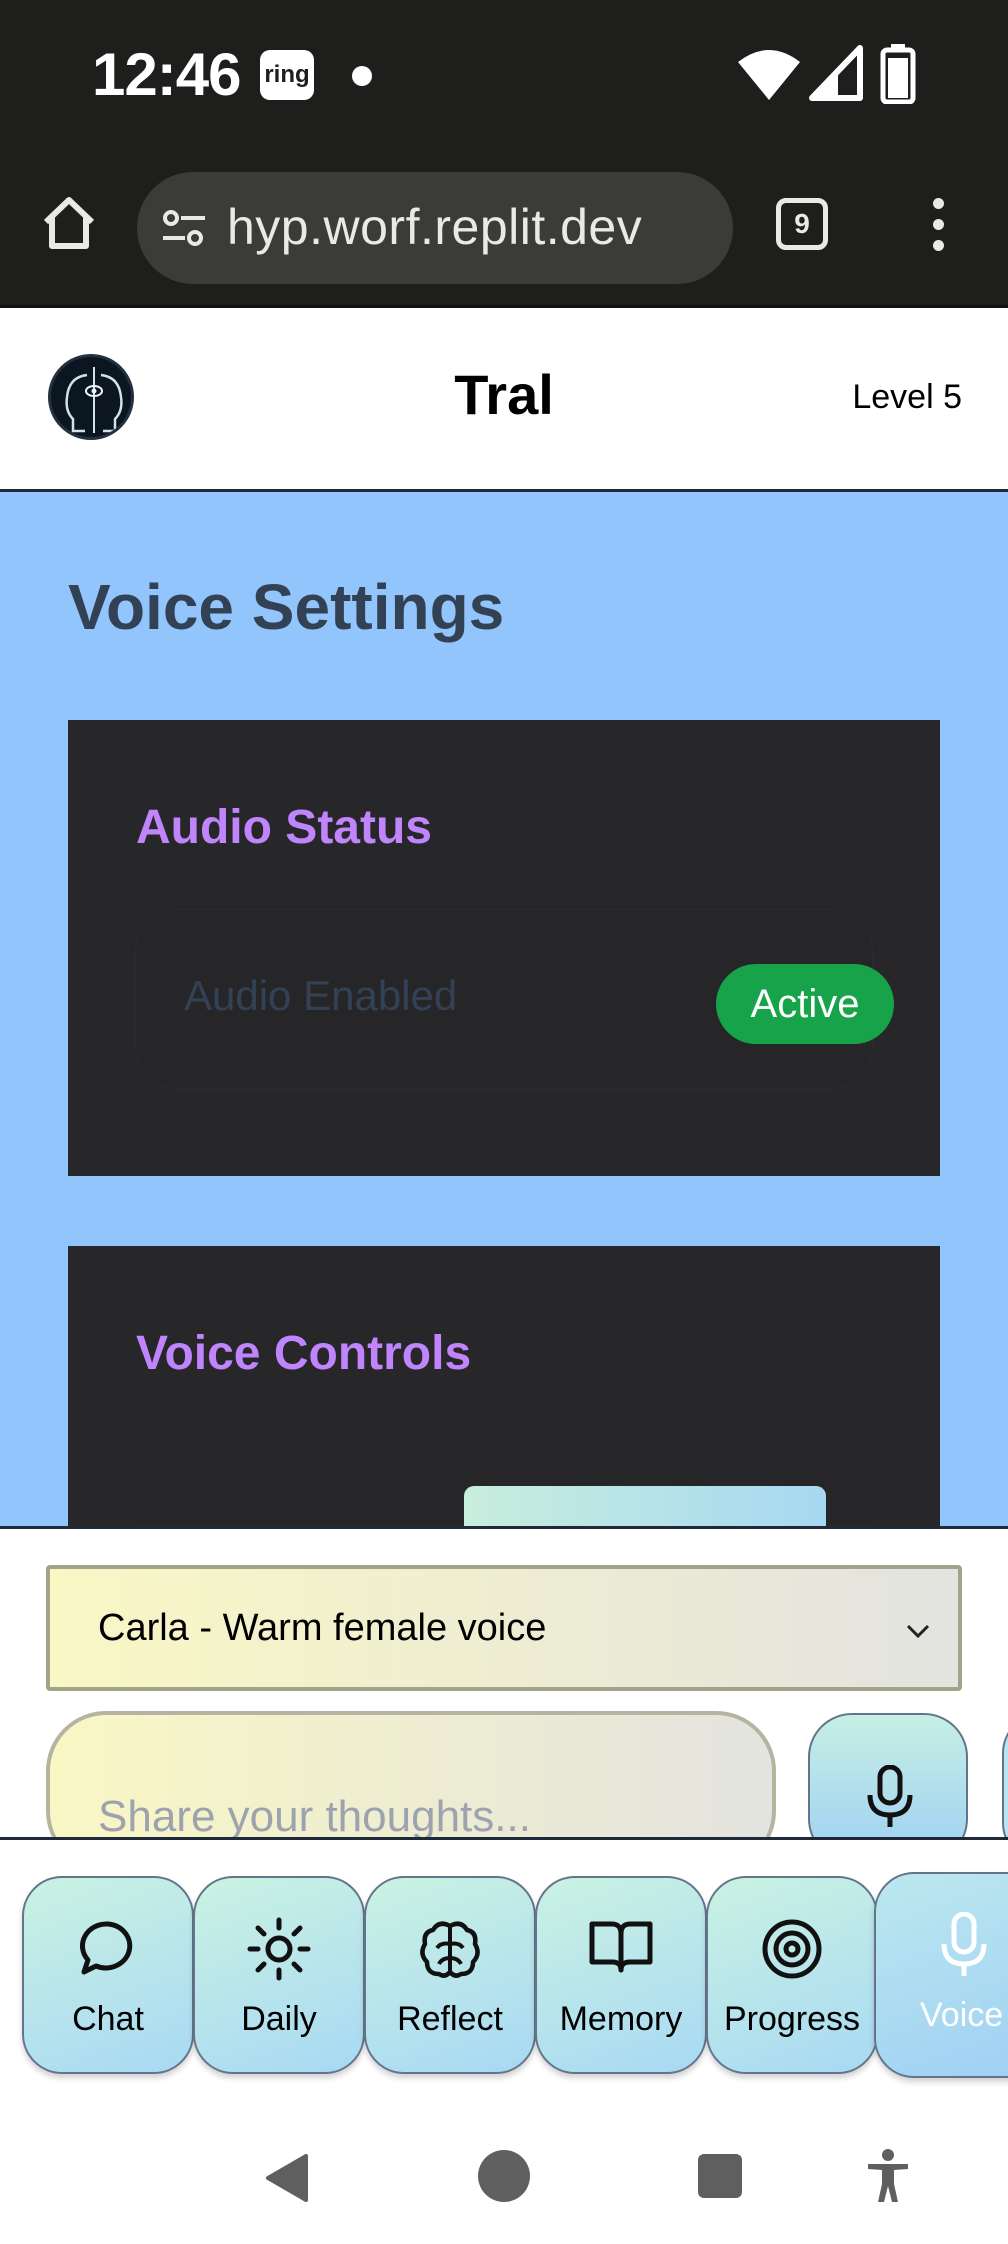  Describe the element at coordinates (69, 223) in the screenshot. I see `home-icon` at that location.